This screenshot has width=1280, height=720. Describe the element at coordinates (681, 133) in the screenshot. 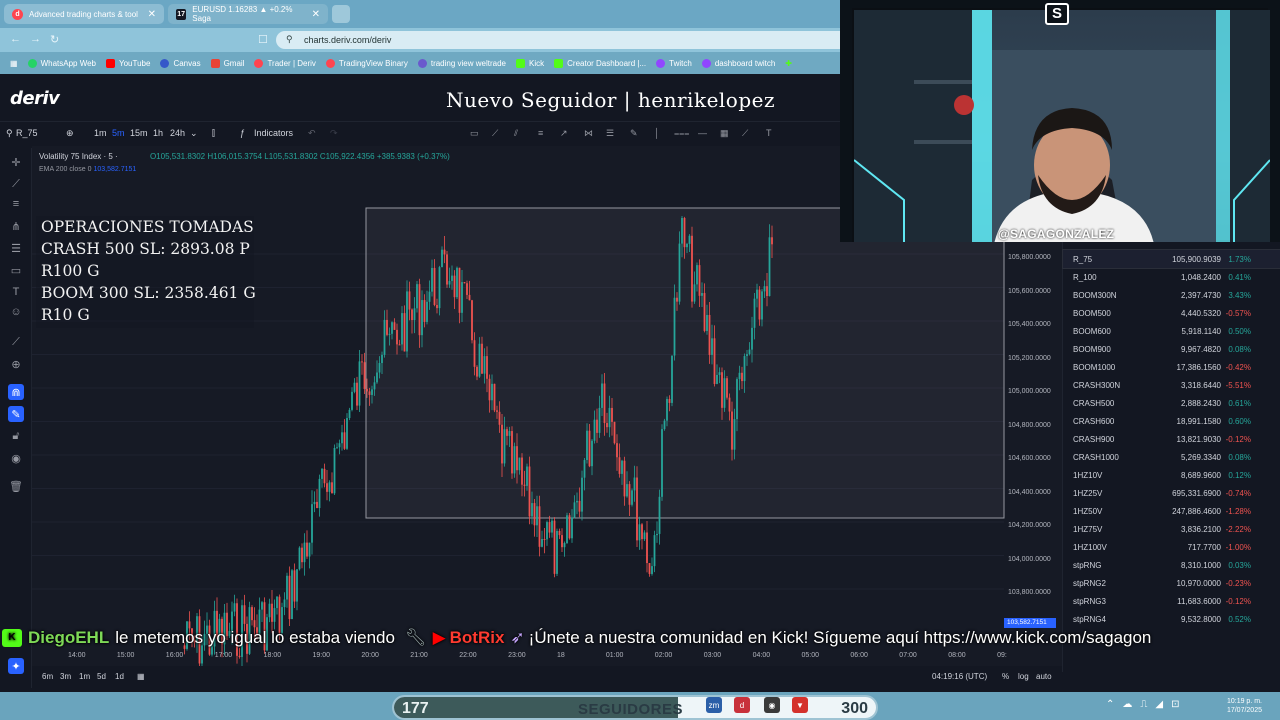

I see `parallel-tool-icon: ⩶` at that location.